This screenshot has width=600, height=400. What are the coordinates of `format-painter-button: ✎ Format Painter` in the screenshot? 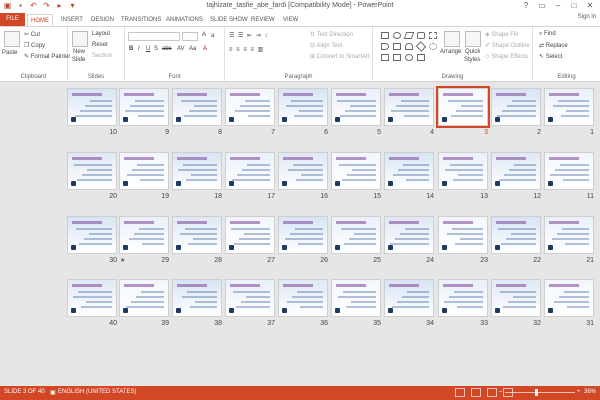 It's located at (47, 56).